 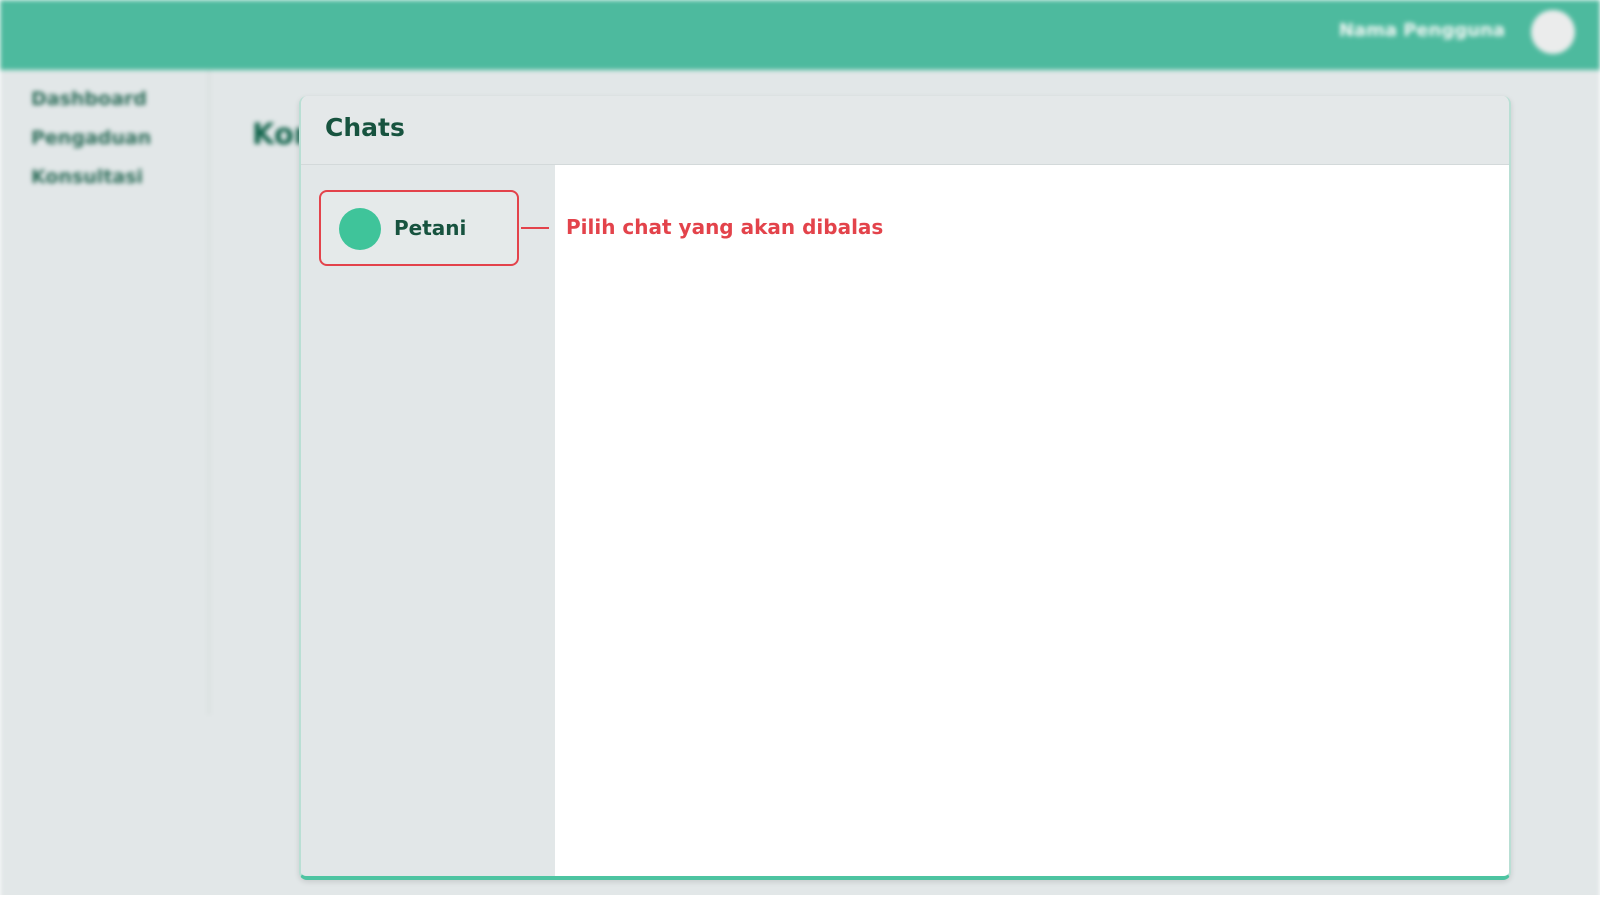 What do you see at coordinates (430, 228) in the screenshot?
I see `chat-contact-name: Petani` at bounding box center [430, 228].